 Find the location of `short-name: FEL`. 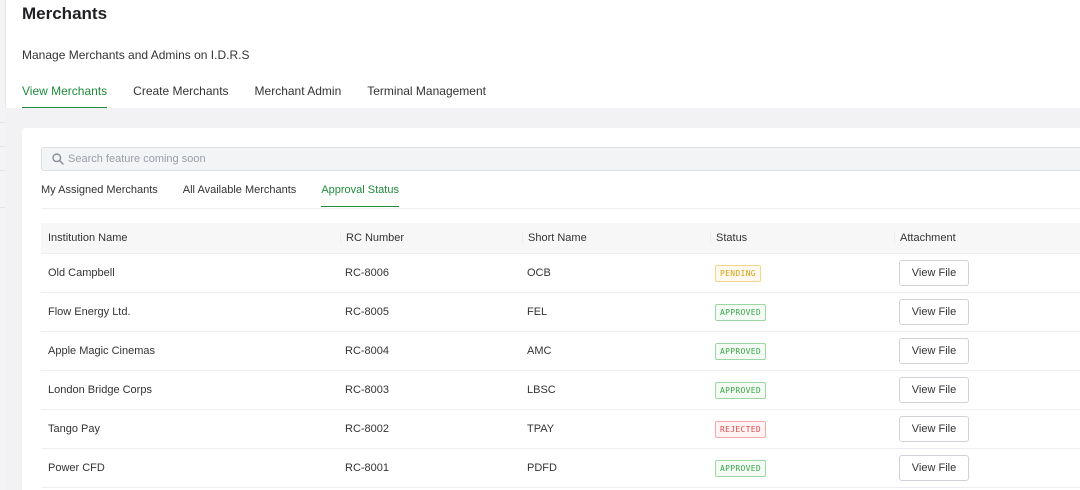

short-name: FEL is located at coordinates (537, 312).